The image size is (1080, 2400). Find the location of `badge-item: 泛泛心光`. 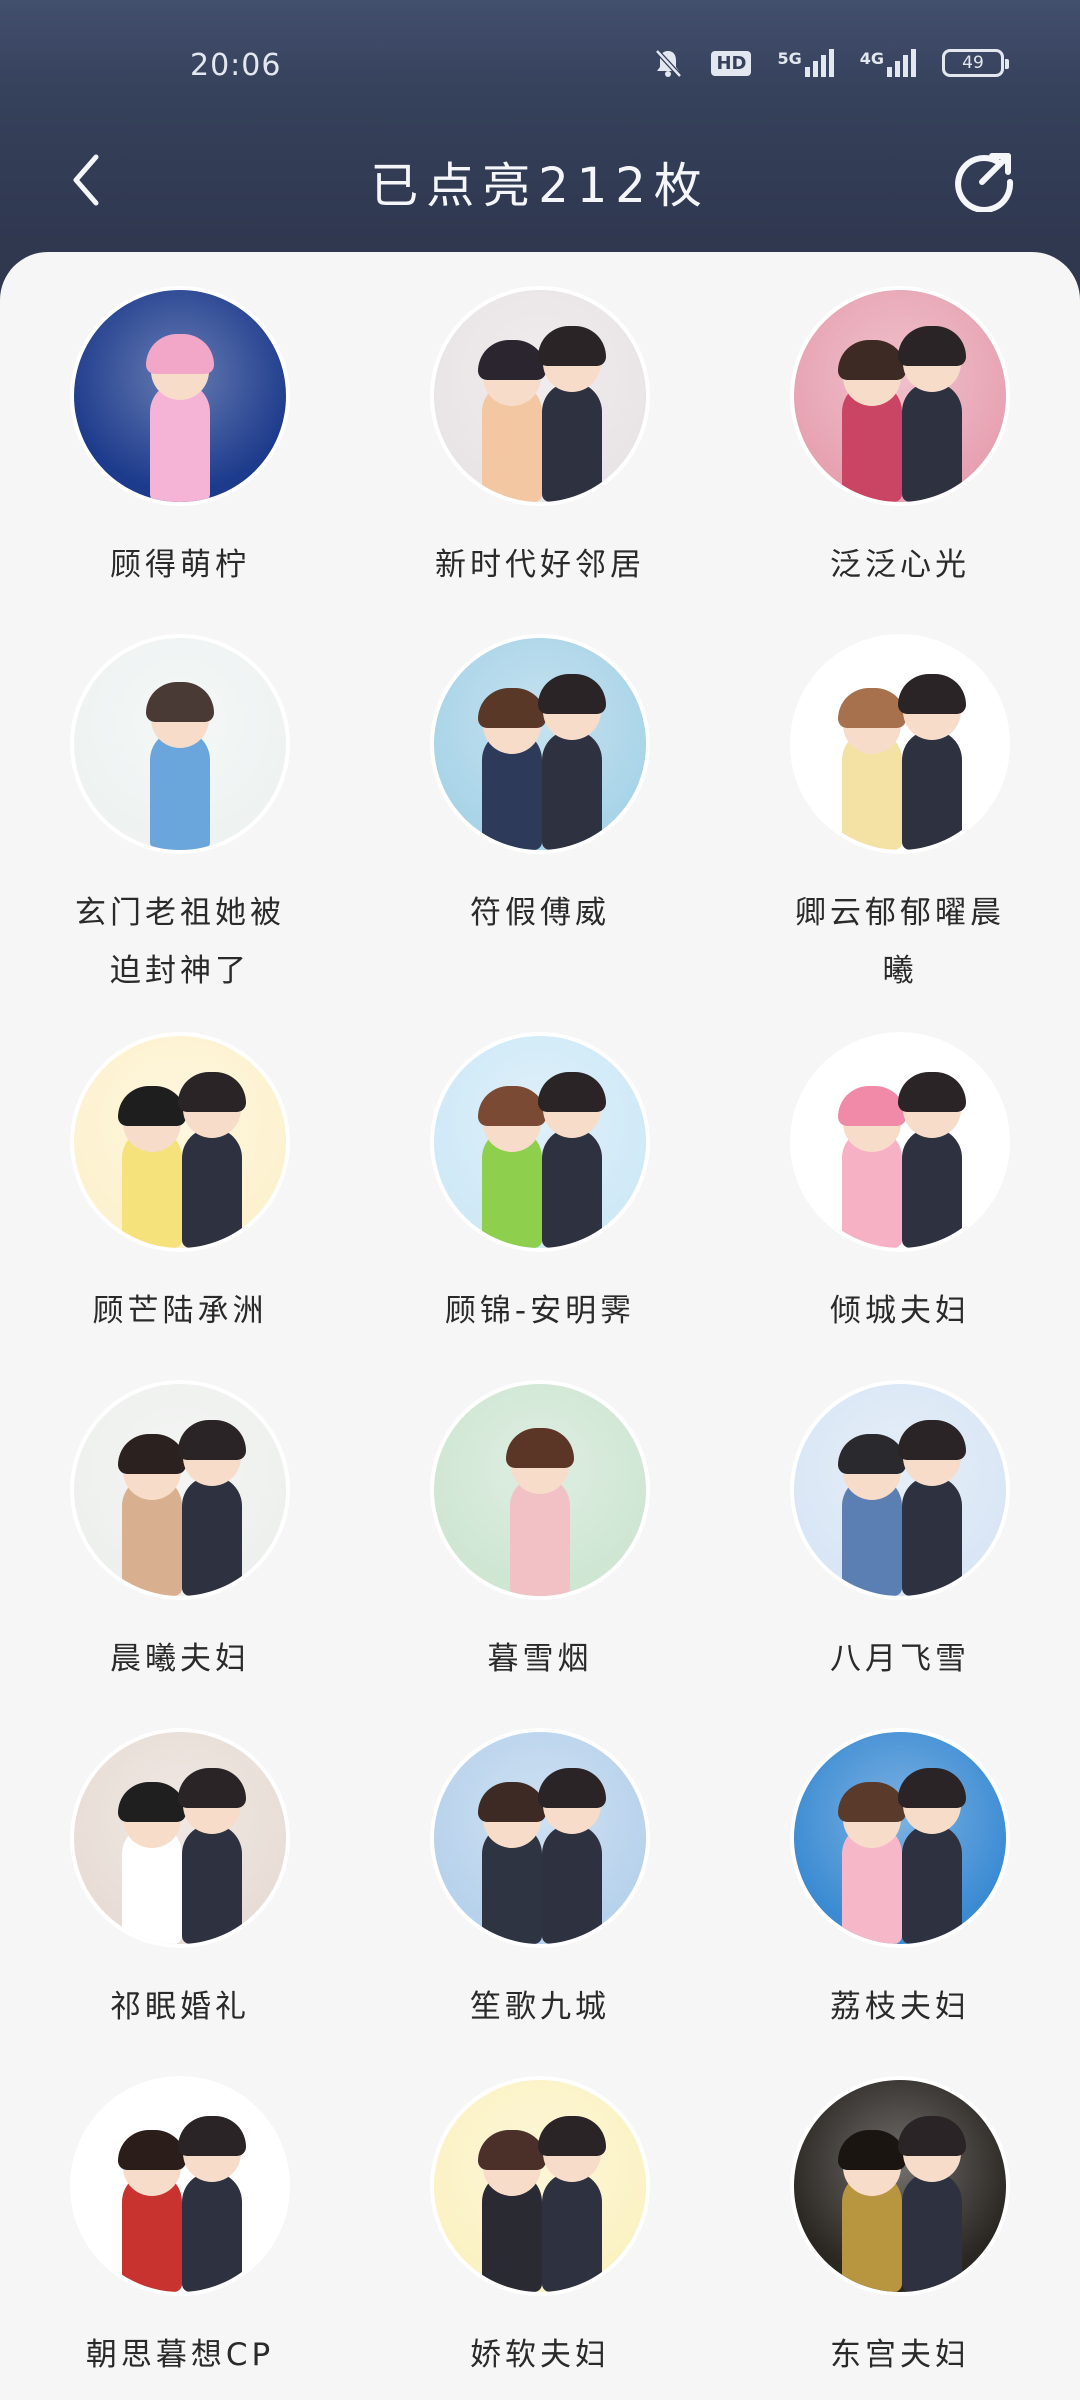

badge-item: 泛泛心光 is located at coordinates (900, 446).